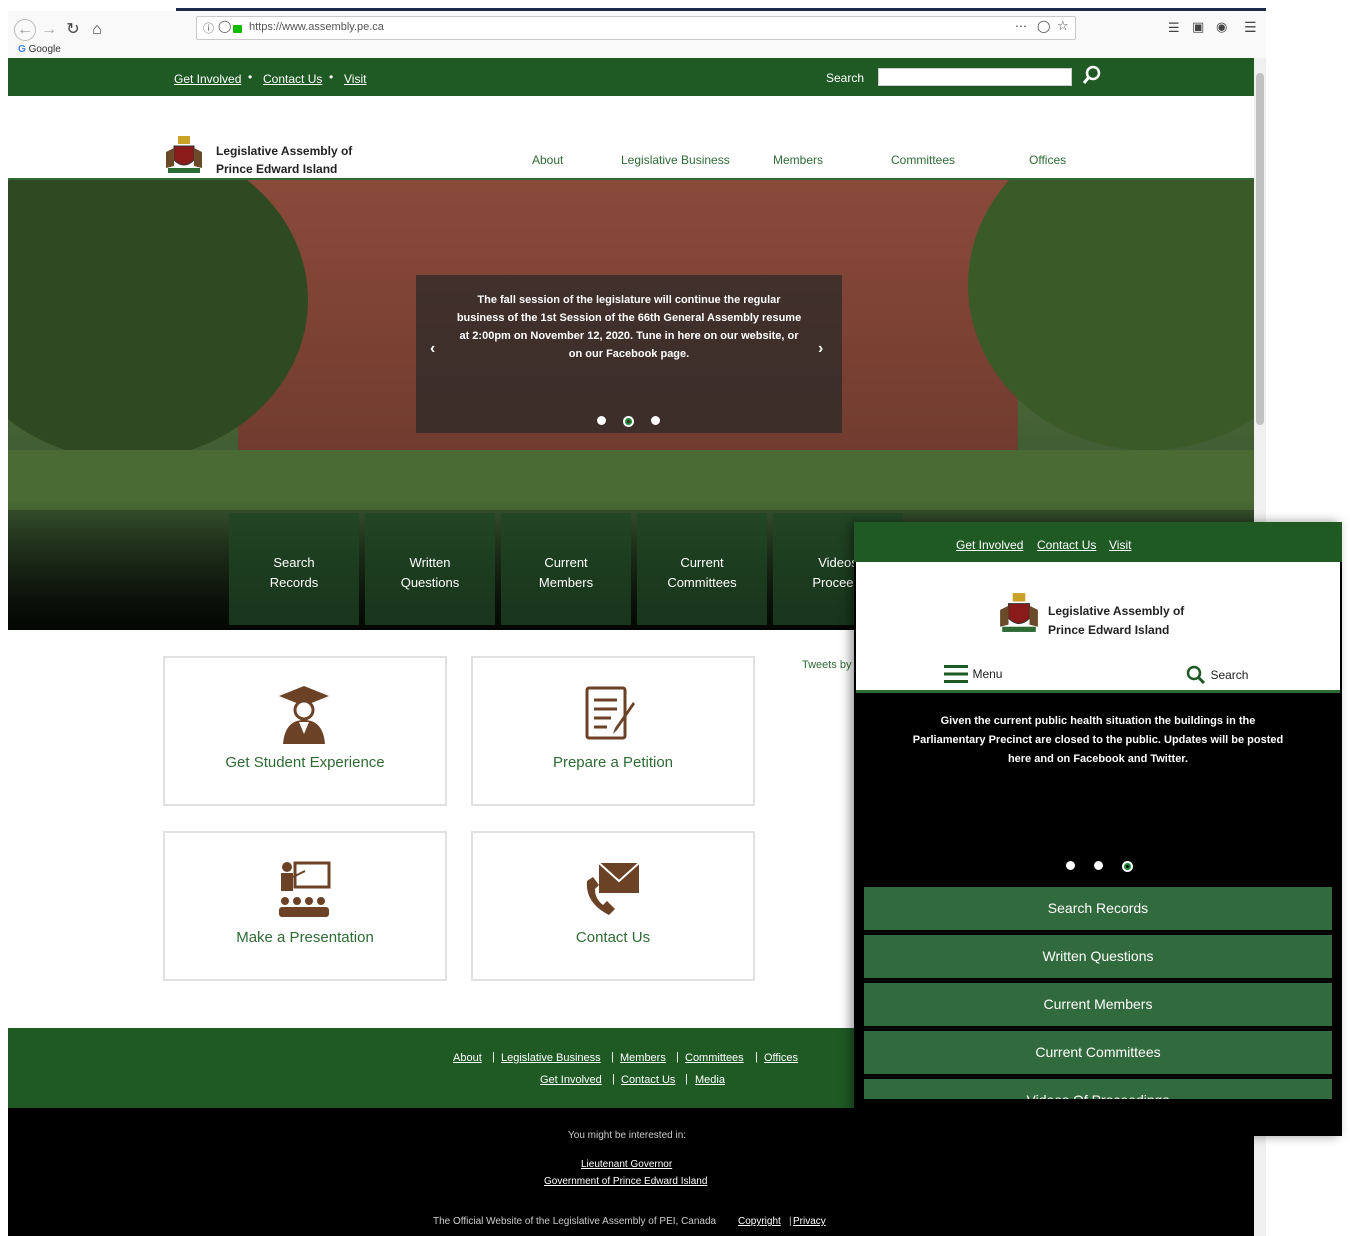 The image size is (1350, 1236). Describe the element at coordinates (613, 937) in the screenshot. I see `card-label: Contact Us` at that location.